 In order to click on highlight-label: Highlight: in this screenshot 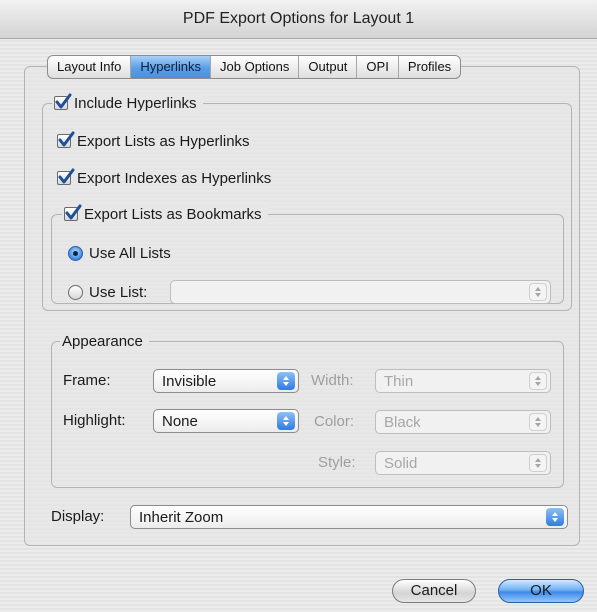, I will do `click(94, 420)`.